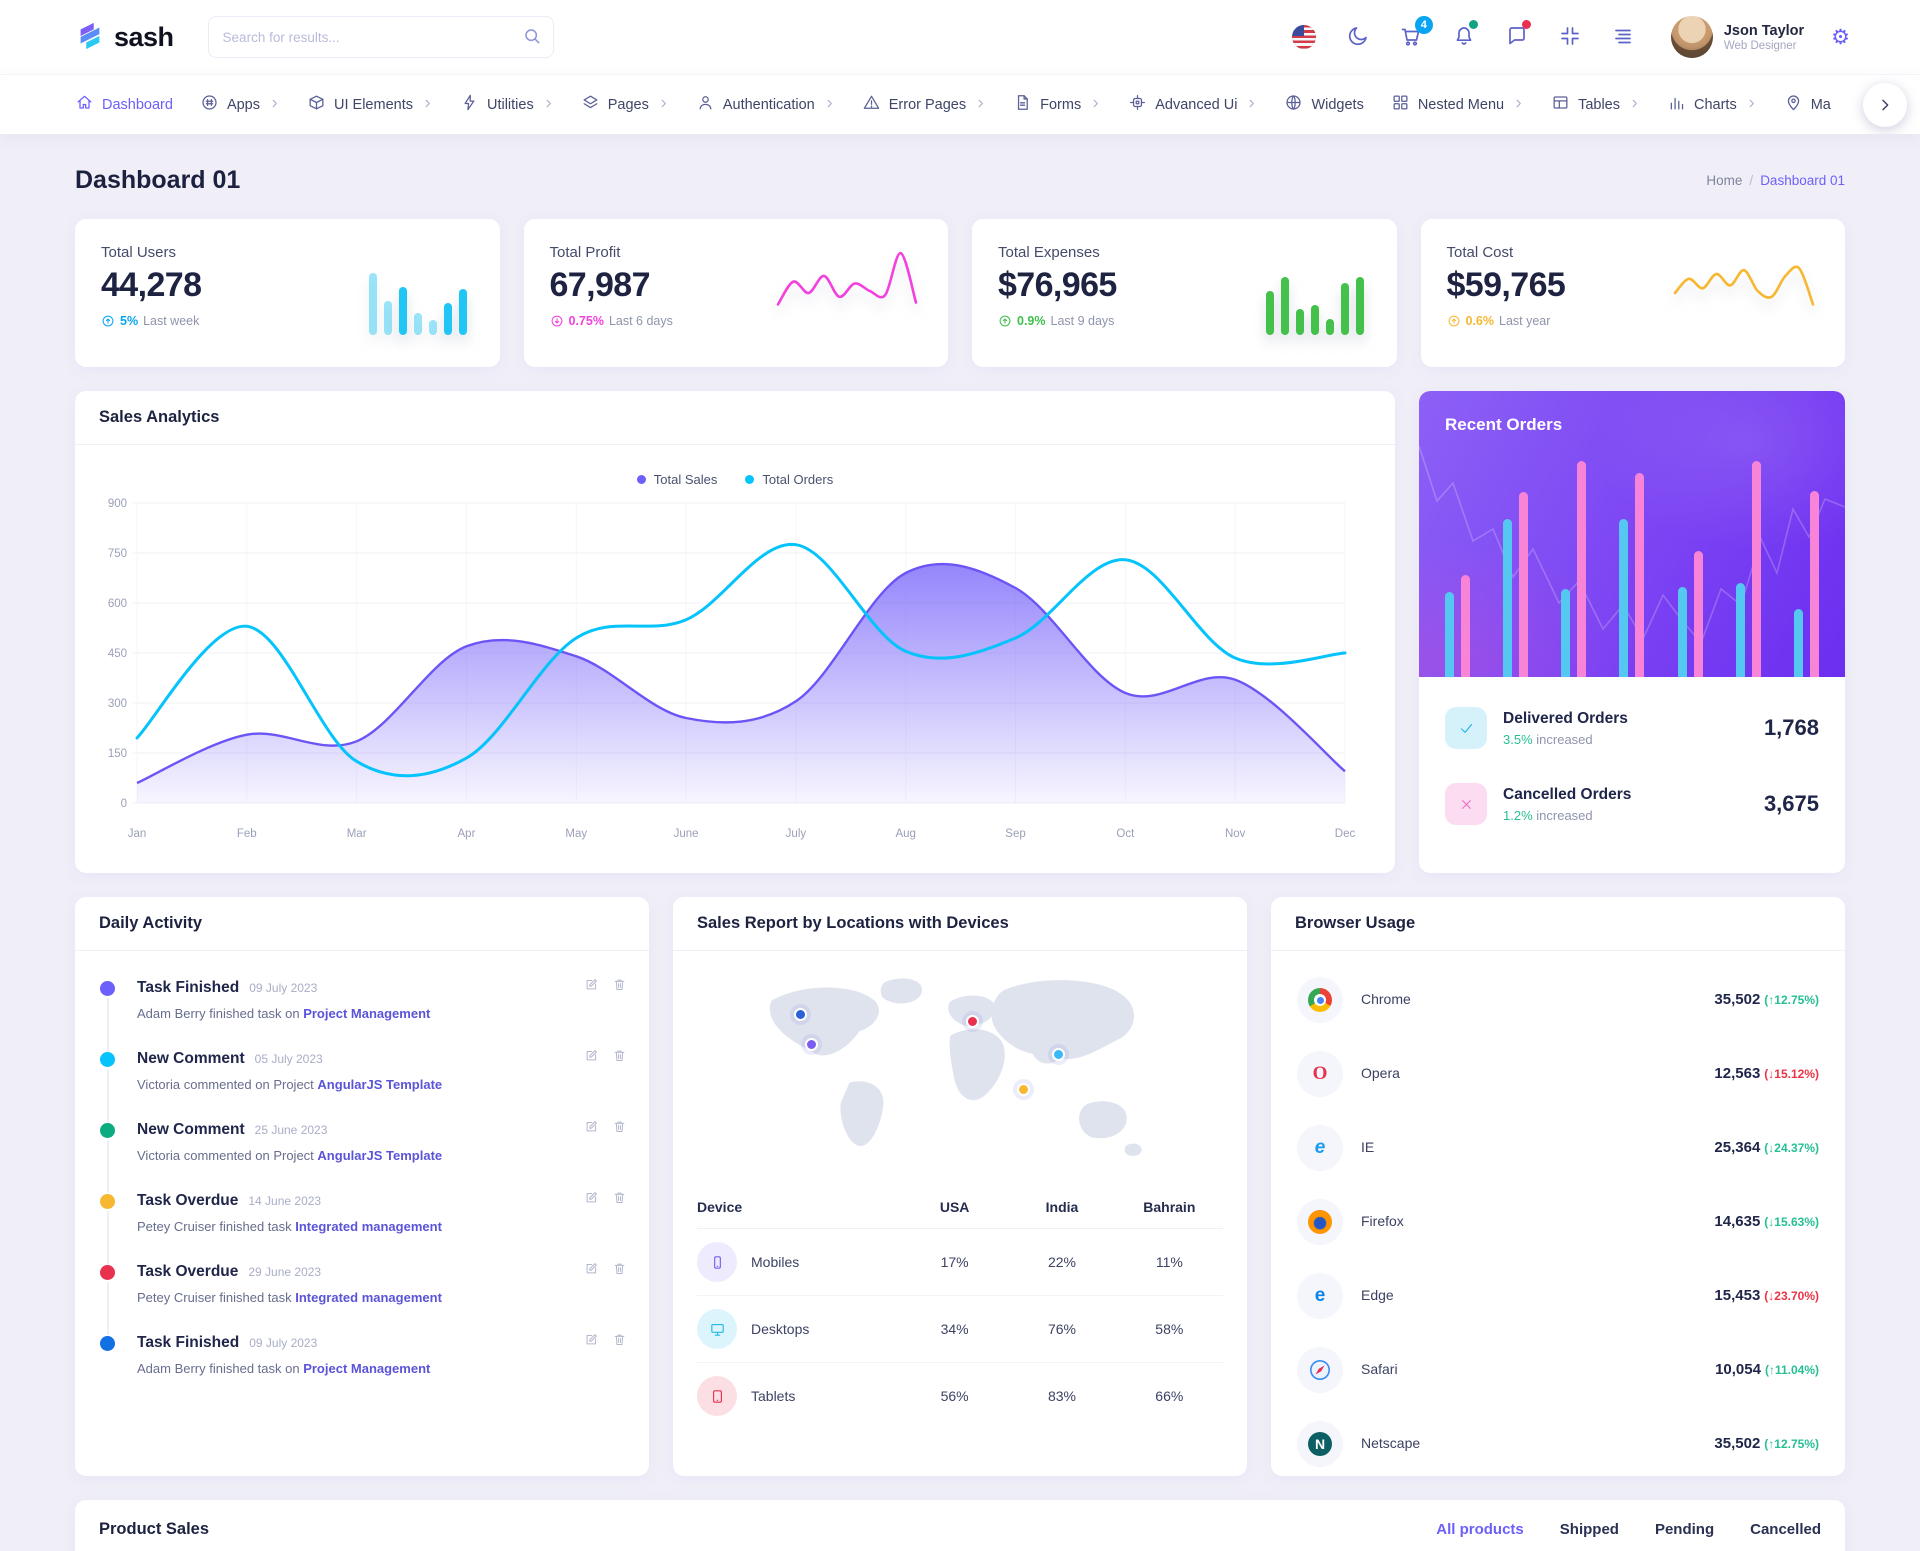 This screenshot has width=1920, height=1551. What do you see at coordinates (1464, 35) in the screenshot?
I see `notifications-button` at bounding box center [1464, 35].